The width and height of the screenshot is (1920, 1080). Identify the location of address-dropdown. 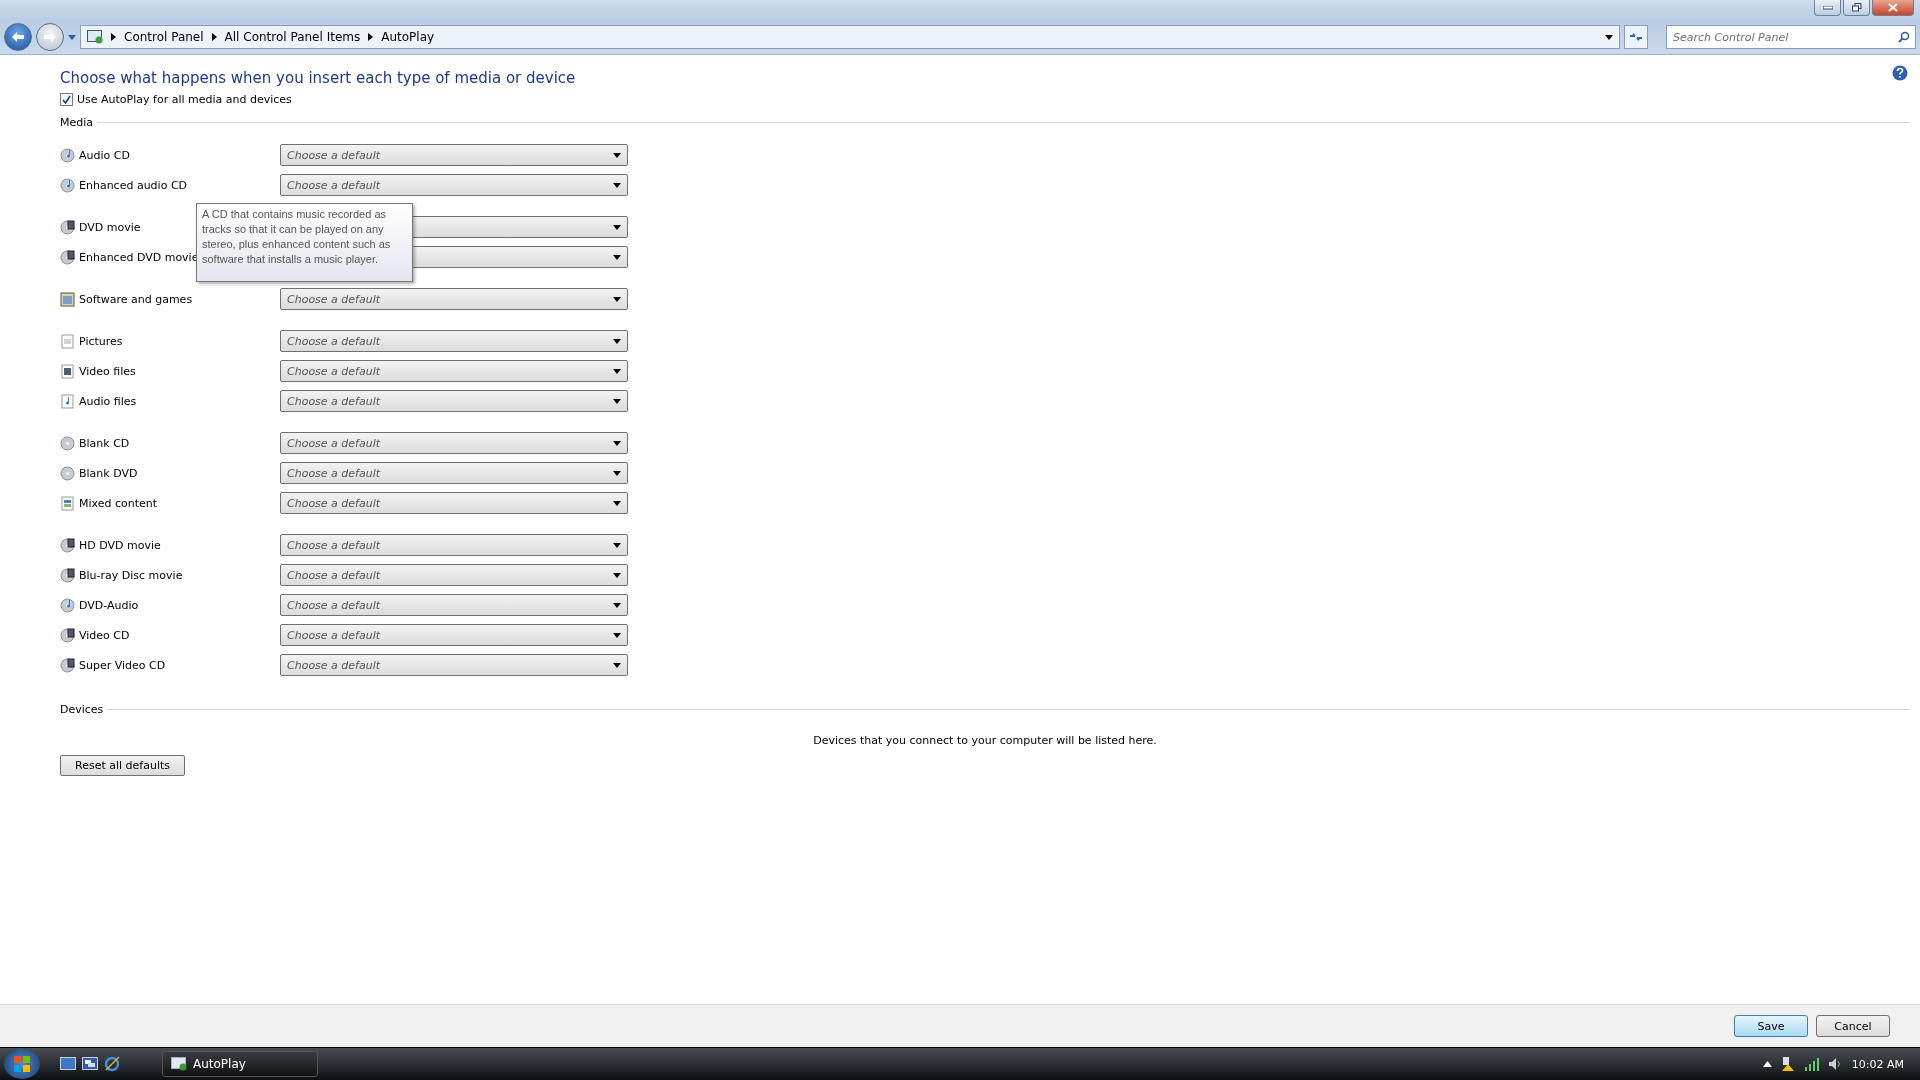
(1609, 37).